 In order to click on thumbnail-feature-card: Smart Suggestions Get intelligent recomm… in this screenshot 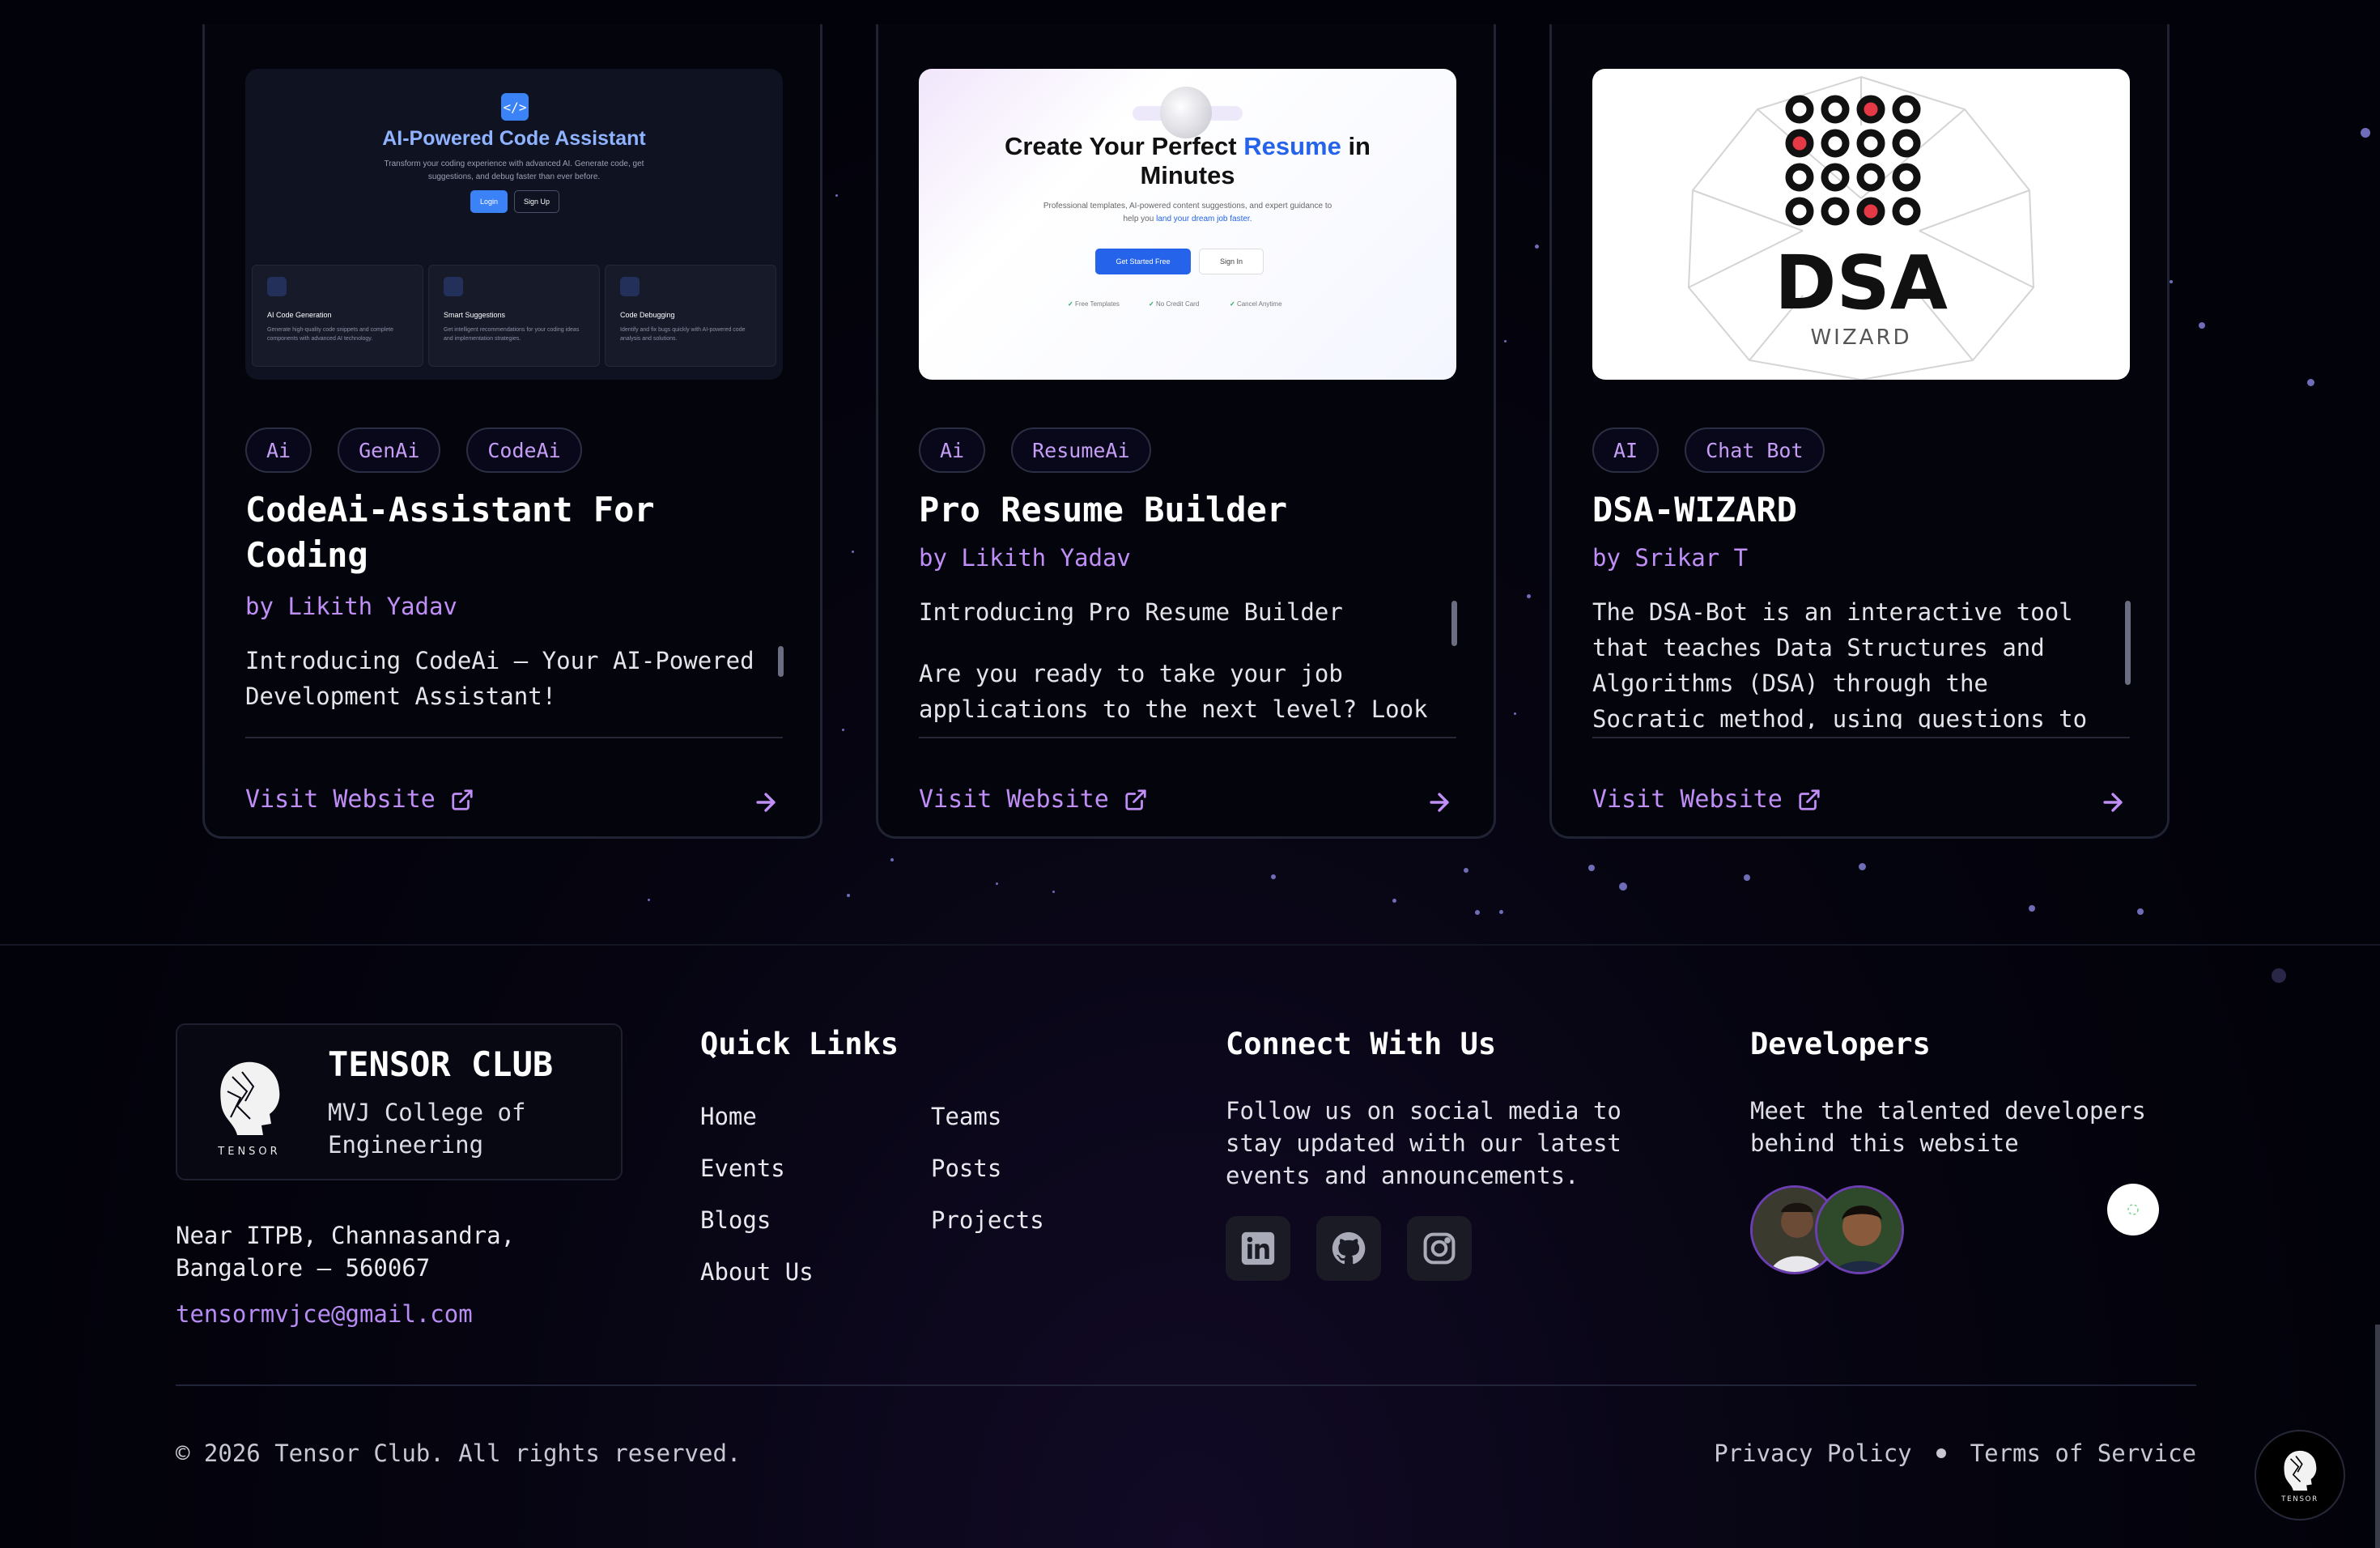, I will do `click(514, 316)`.